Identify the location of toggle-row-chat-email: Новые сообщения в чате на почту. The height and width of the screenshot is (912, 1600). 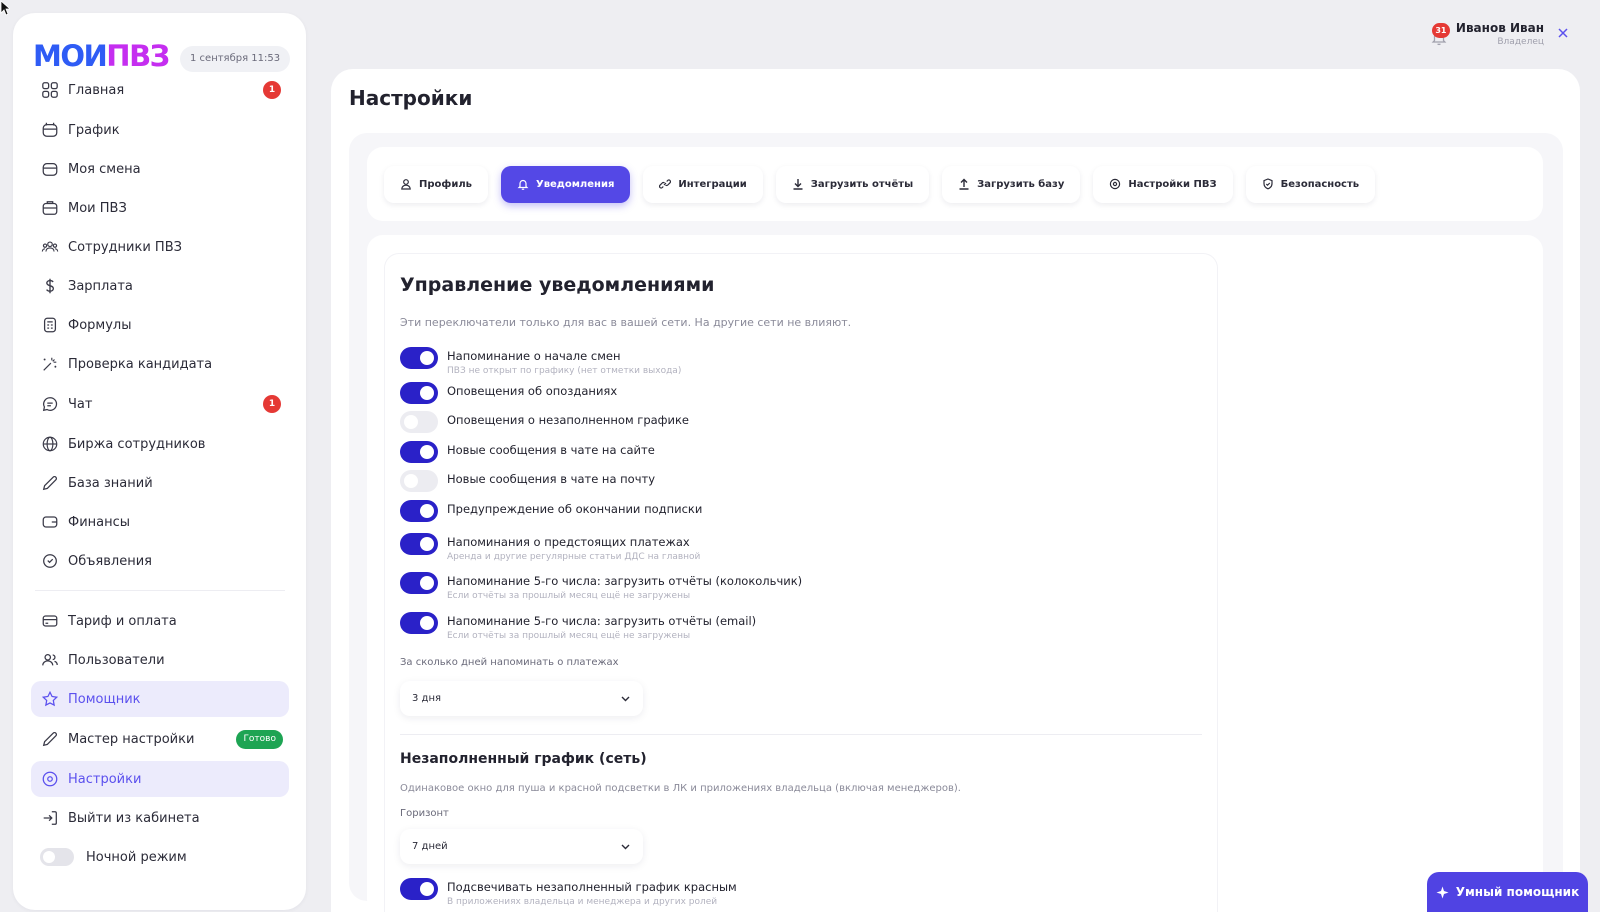
(527, 481).